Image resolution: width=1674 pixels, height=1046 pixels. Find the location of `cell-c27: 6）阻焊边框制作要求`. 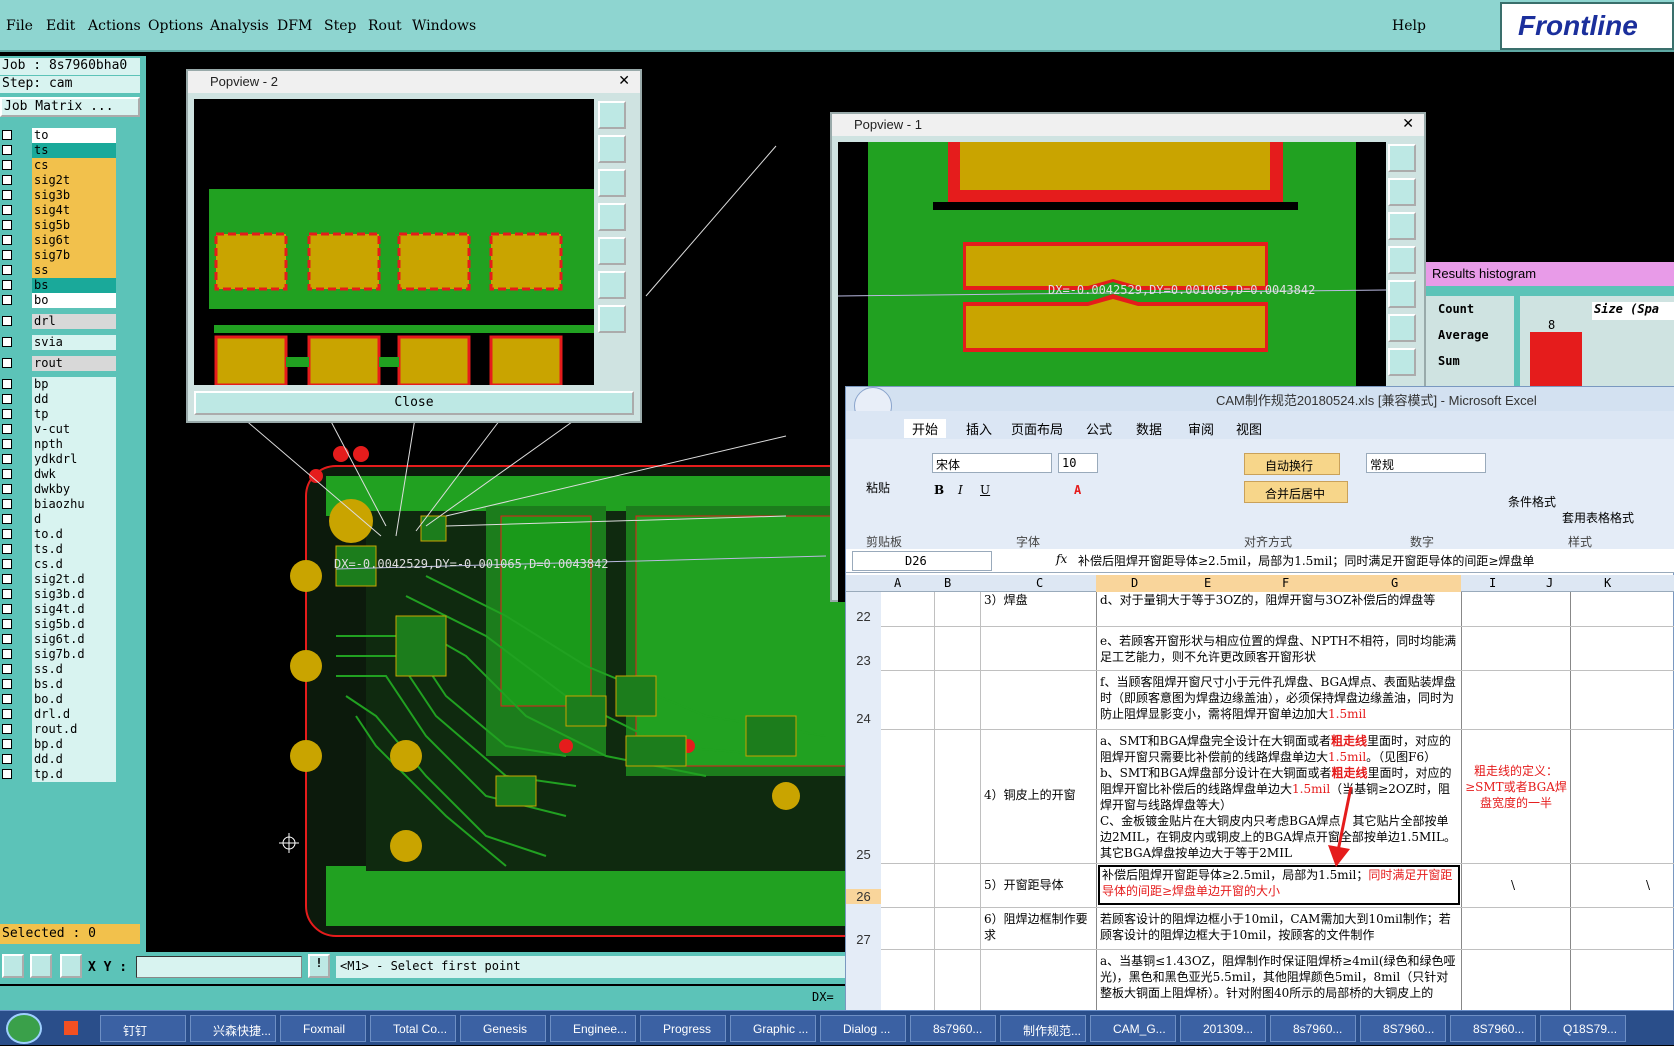

cell-c27: 6）阻焊边框制作要求 is located at coordinates (1039, 927).